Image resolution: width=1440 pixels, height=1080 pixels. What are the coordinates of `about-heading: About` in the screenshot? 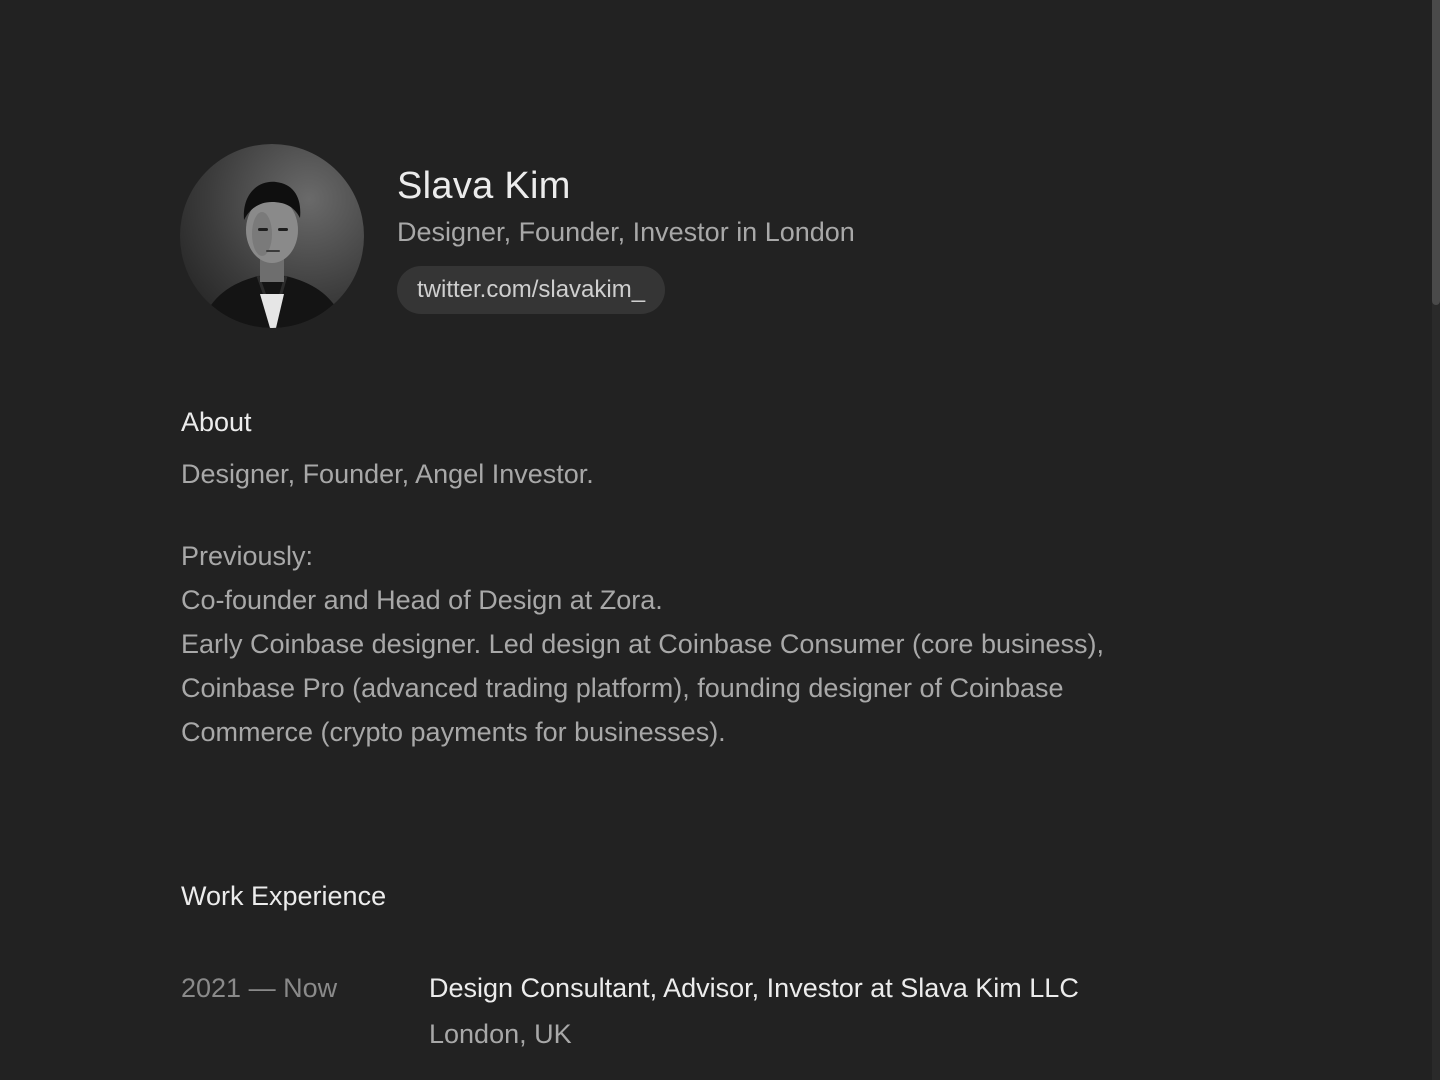 It's located at (216, 422).